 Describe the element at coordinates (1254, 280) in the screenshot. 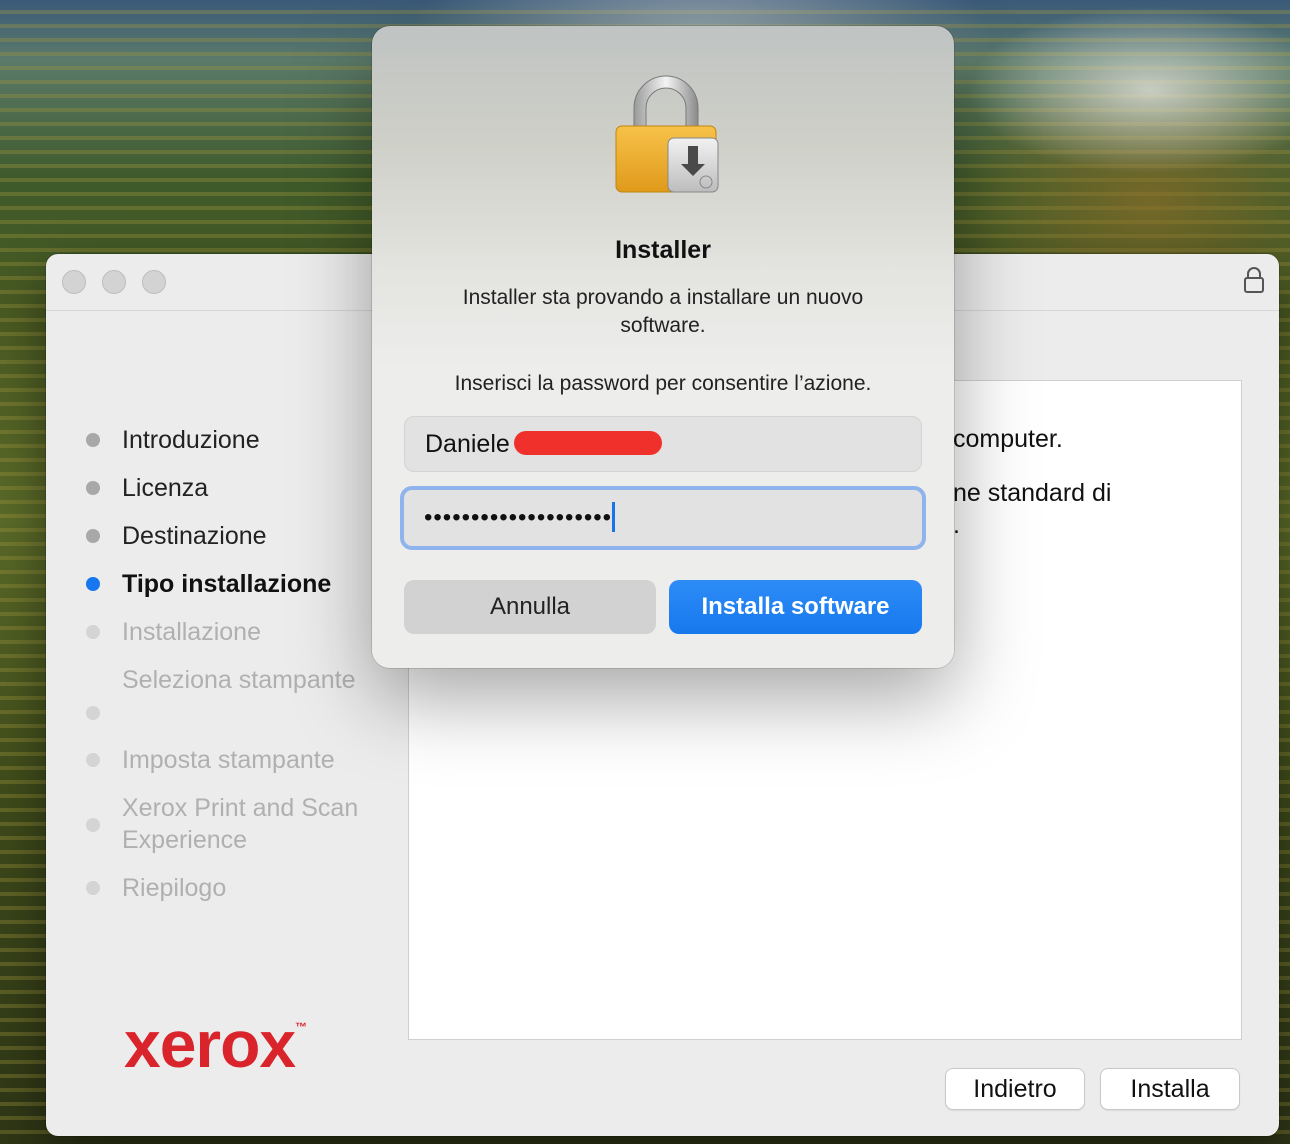

I see `lock-icon` at that location.